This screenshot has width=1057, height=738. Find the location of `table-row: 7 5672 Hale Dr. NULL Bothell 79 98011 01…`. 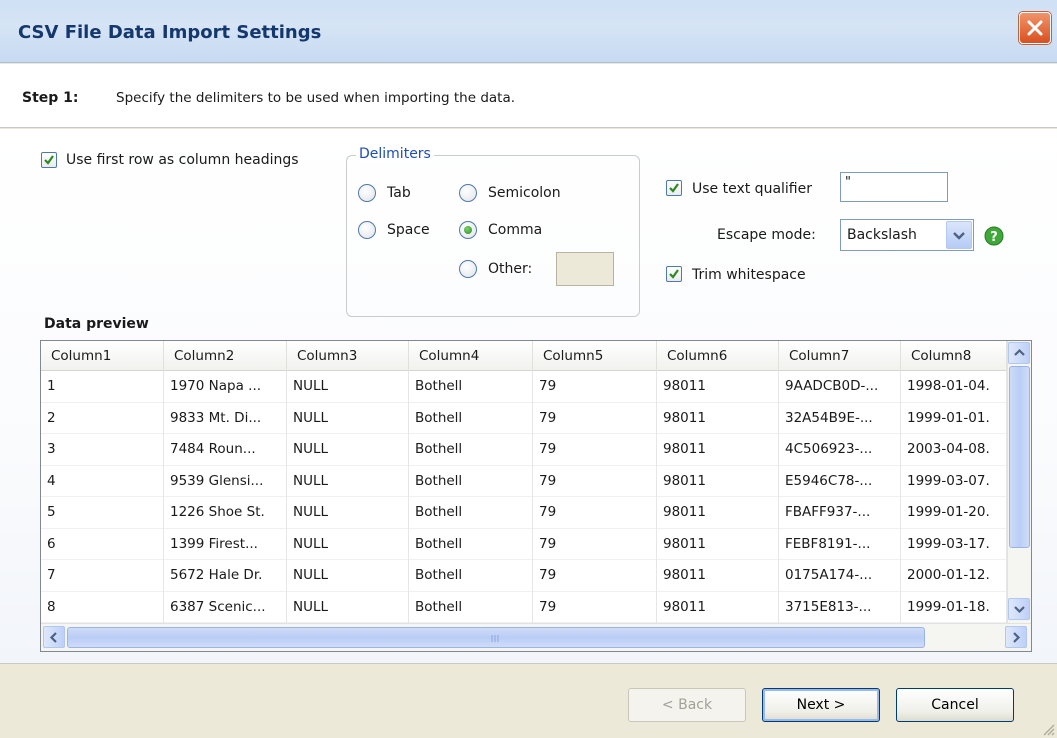

table-row: 7 5672 Hale Dr. NULL Bothell 79 98011 01… is located at coordinates (524, 576).